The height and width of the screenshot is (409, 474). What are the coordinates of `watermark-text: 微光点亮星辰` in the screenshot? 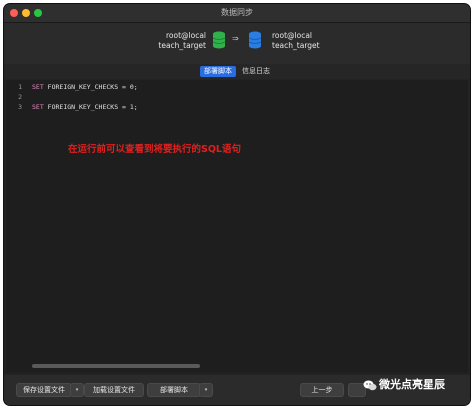 It's located at (412, 384).